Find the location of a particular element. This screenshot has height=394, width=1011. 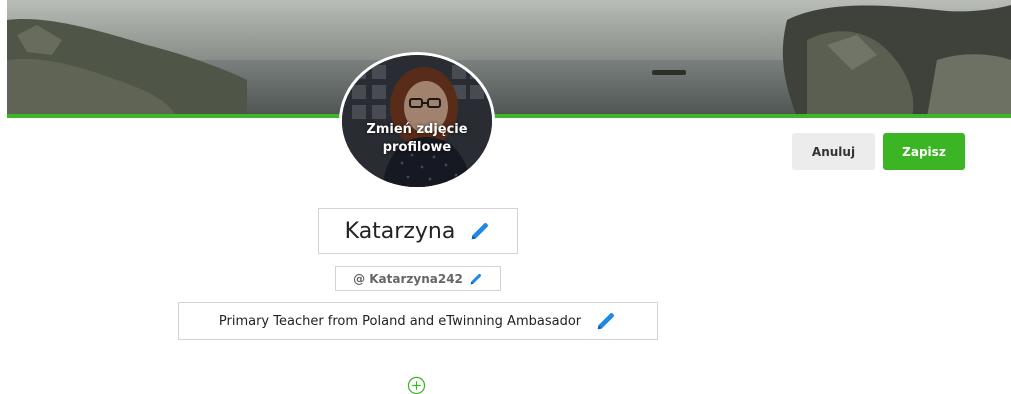

camera-icon is located at coordinates (350, 62).